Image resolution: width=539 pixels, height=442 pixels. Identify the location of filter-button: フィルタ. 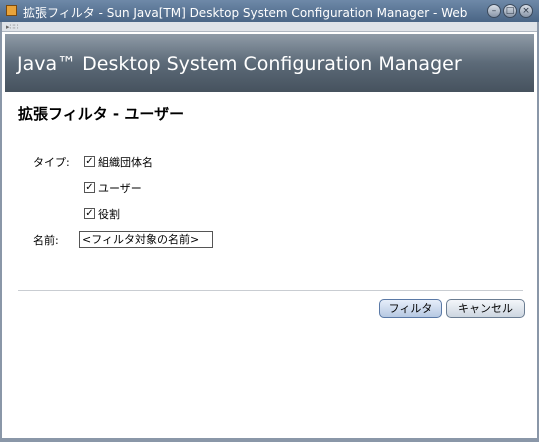
(410, 308).